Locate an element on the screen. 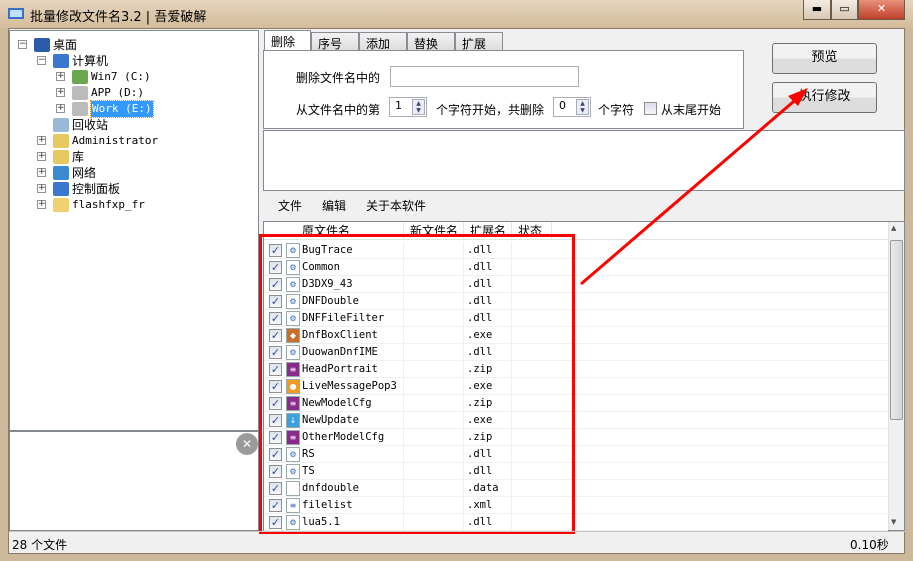  annotation-arrow is located at coordinates (694, 187).